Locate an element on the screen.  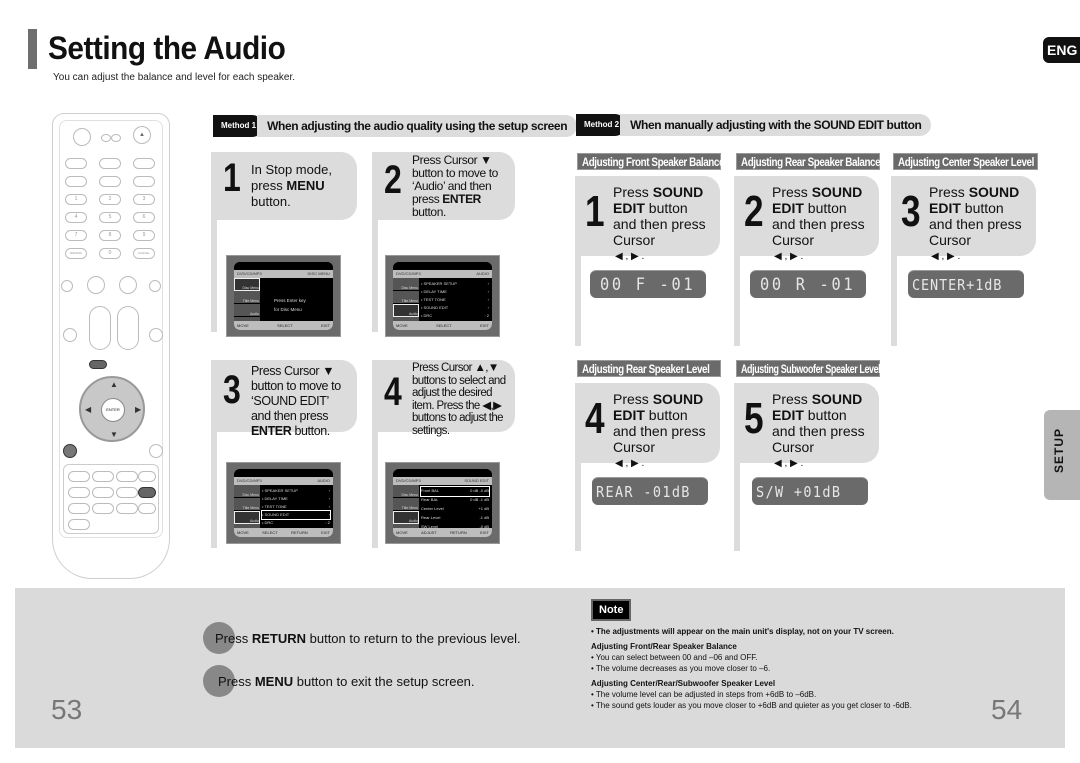
tv-menu-row: • DRC: 2 is located at coordinates (455, 316).